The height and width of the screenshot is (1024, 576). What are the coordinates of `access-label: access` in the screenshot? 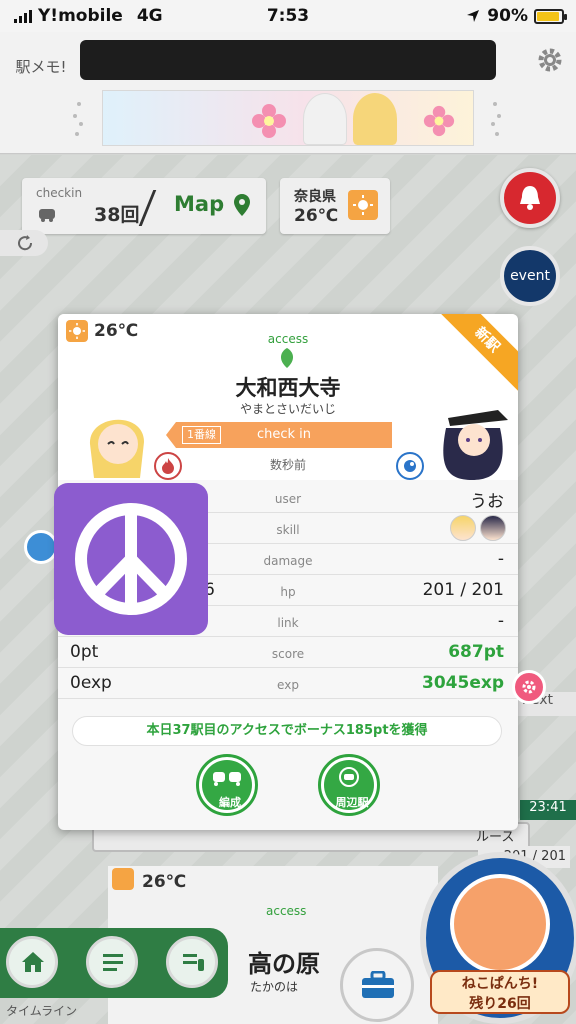 It's located at (288, 339).